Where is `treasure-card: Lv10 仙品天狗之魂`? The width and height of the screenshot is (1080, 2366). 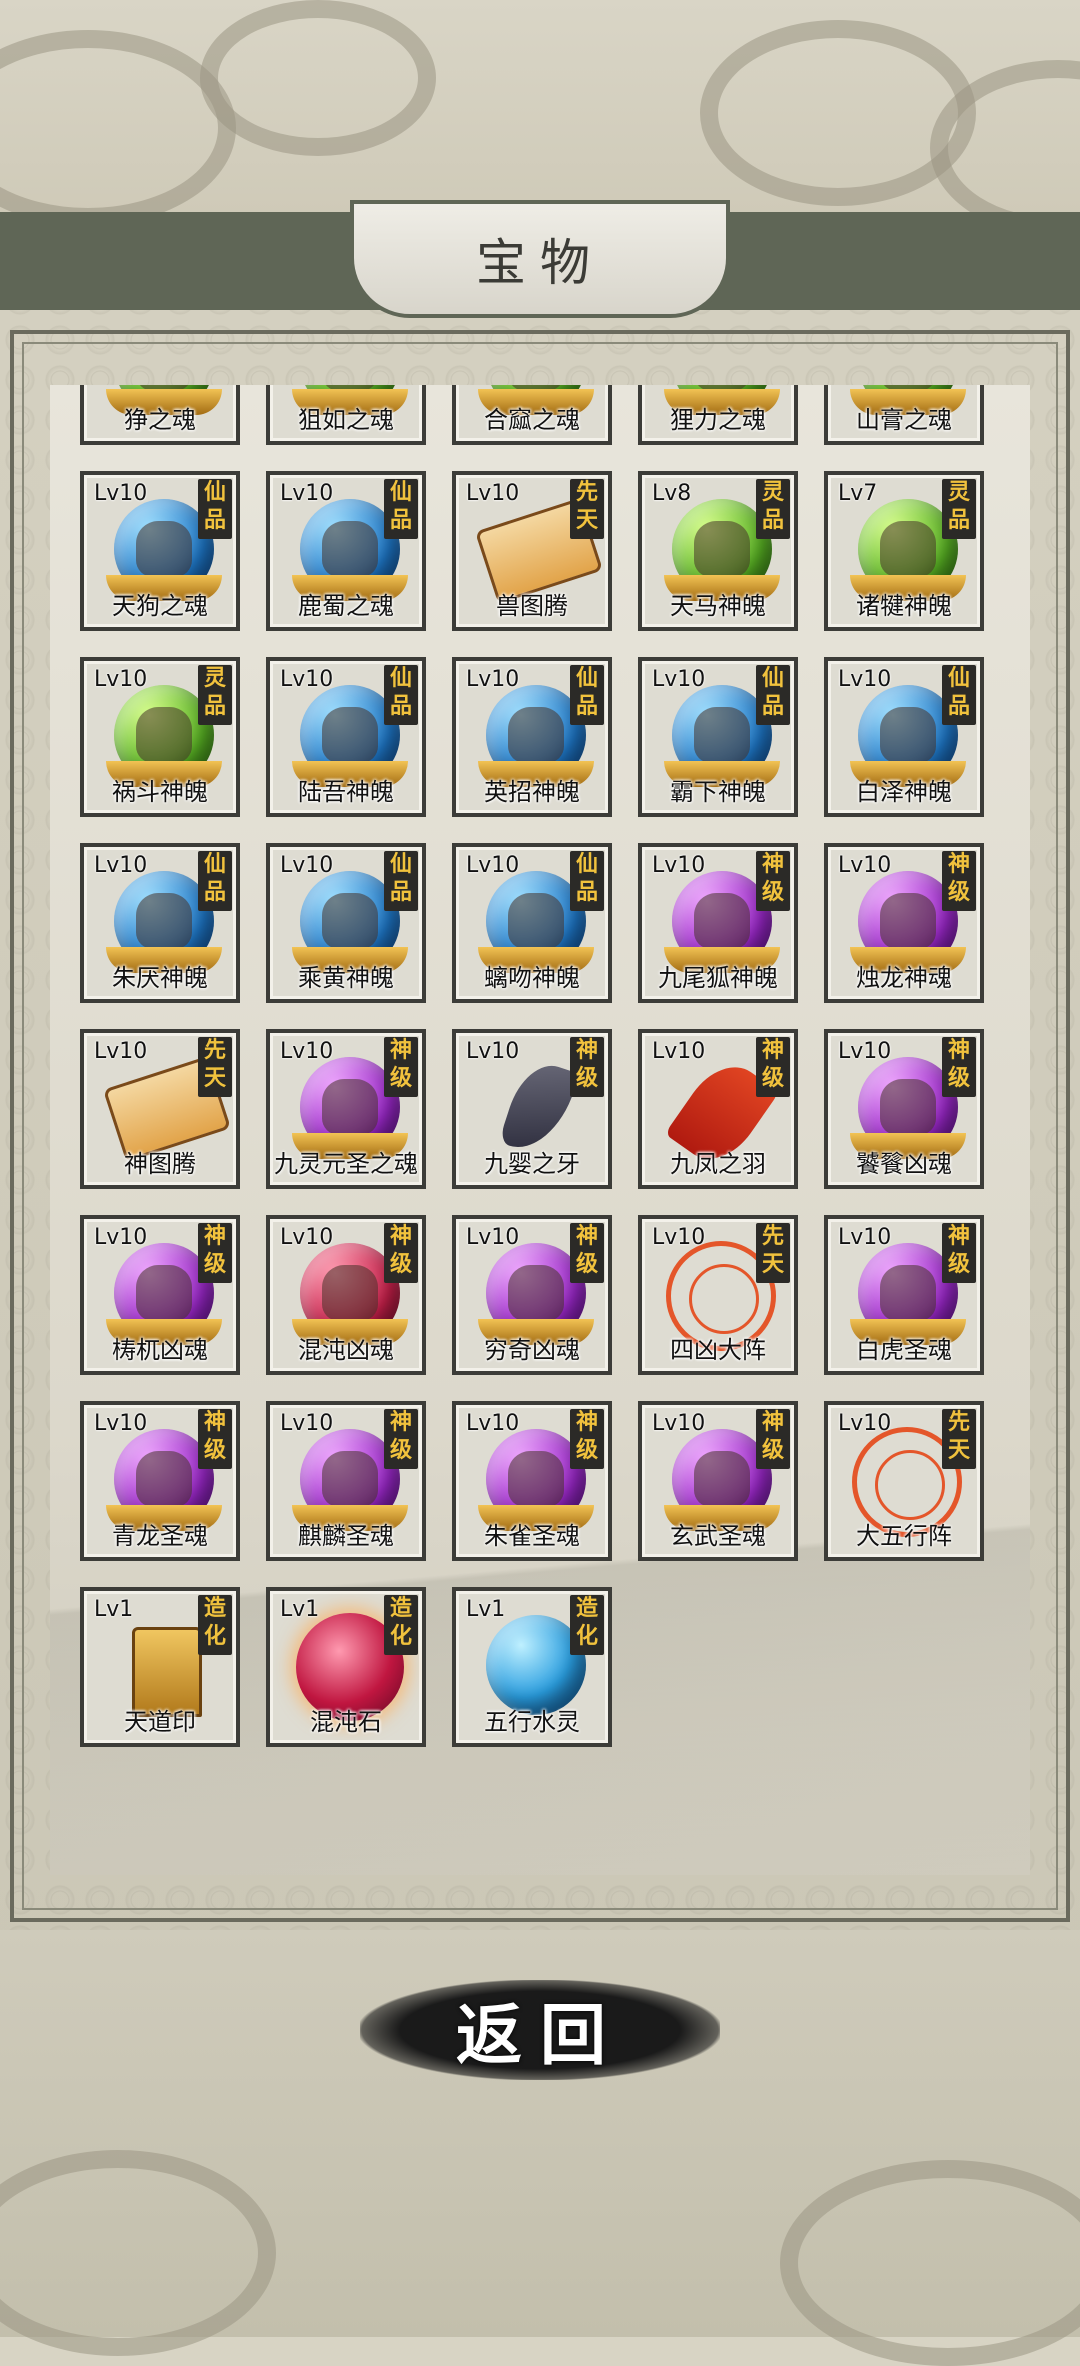
treasure-card: Lv10 仙品天狗之魂 is located at coordinates (160, 551).